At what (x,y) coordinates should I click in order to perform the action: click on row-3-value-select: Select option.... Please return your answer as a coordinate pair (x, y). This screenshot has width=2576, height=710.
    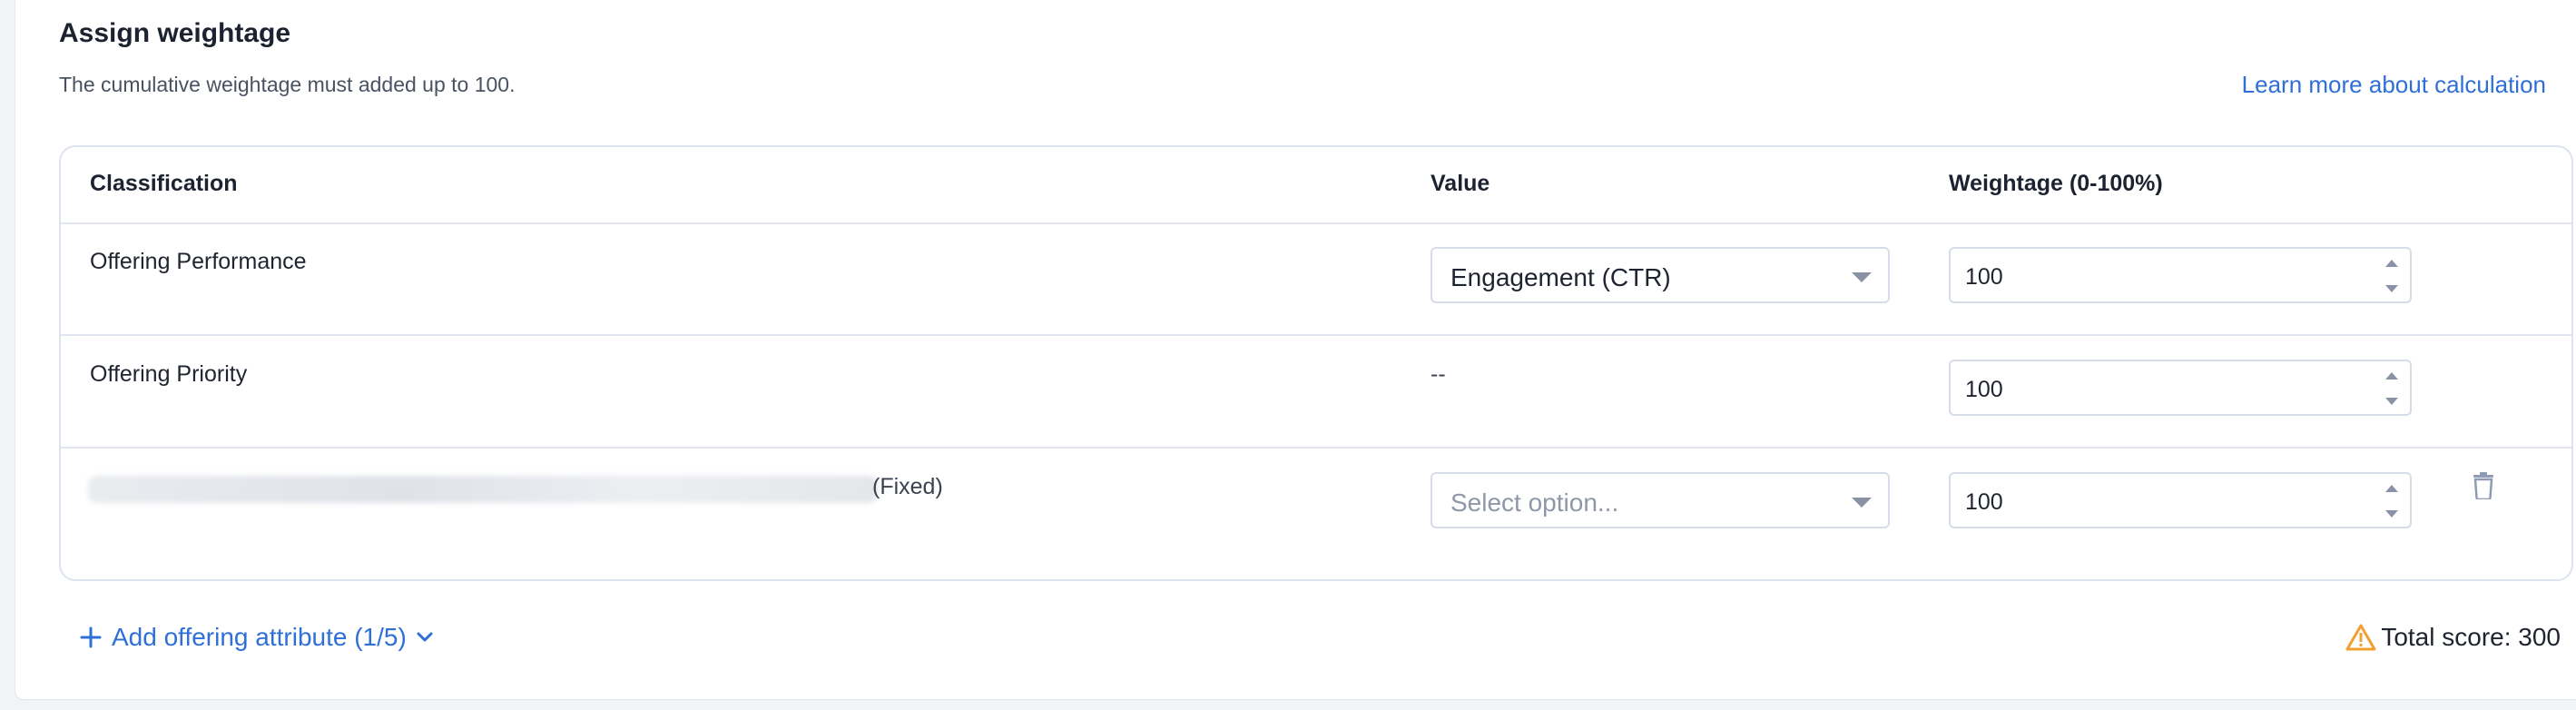
    Looking at the image, I should click on (1660, 500).